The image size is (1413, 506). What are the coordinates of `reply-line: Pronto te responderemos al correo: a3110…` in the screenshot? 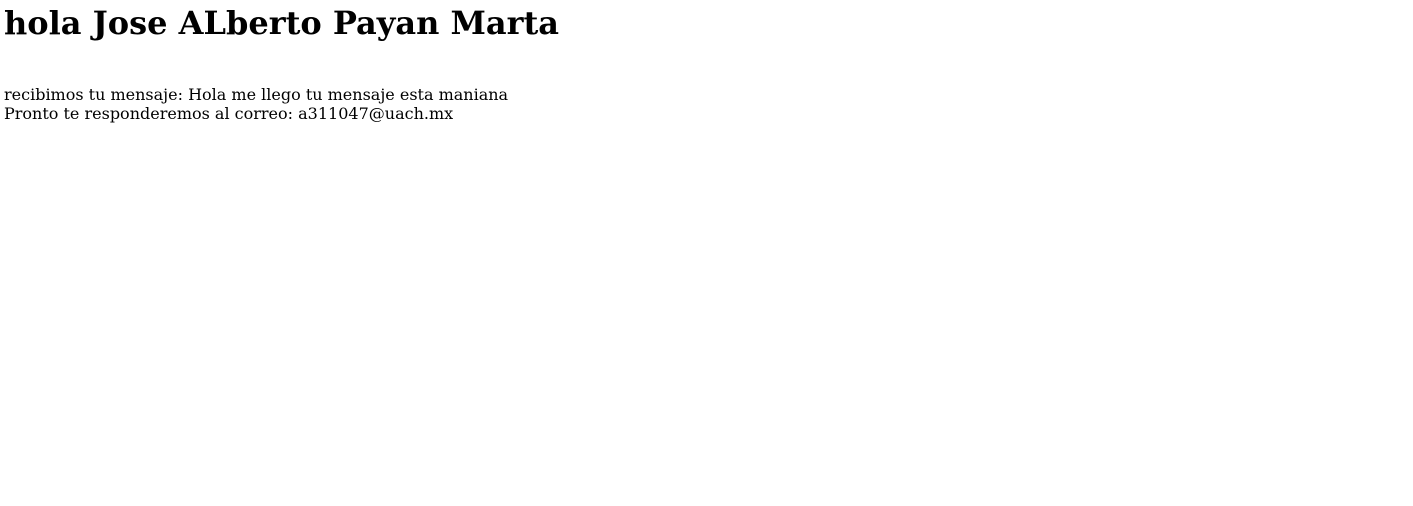 It's located at (706, 113).